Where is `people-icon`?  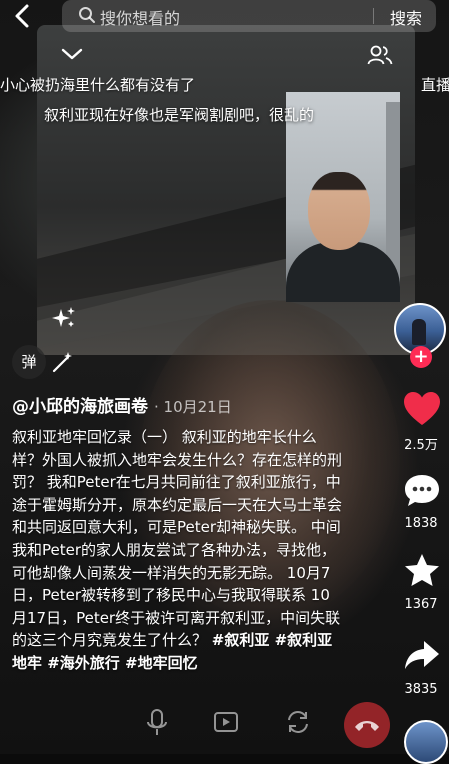
people-icon is located at coordinates (380, 55).